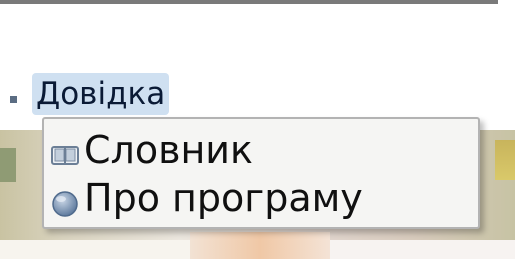 The width and height of the screenshot is (515, 259). Describe the element at coordinates (422, 249) in the screenshot. I see `background-bottom-right` at that location.